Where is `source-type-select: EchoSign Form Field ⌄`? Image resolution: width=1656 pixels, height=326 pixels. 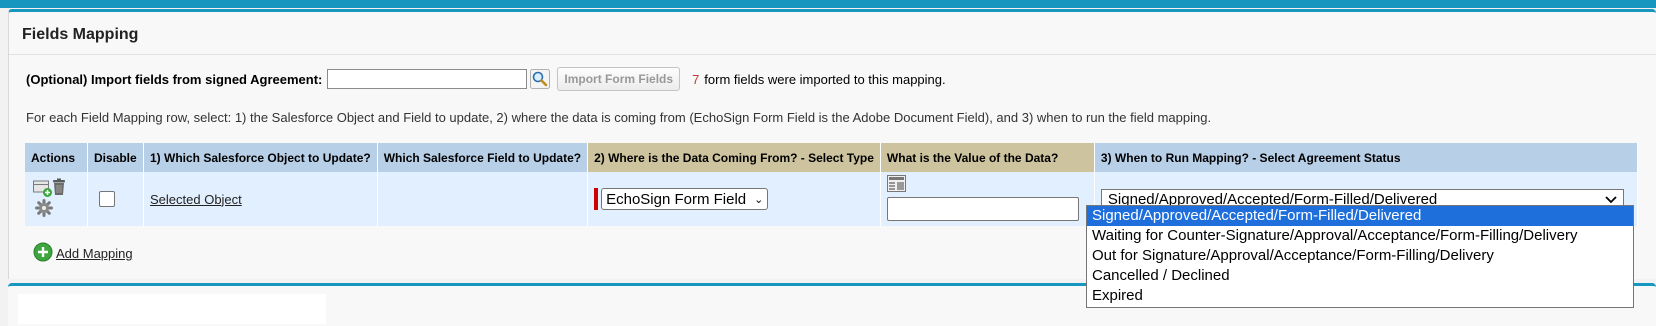 source-type-select: EchoSign Form Field ⌄ is located at coordinates (685, 199).